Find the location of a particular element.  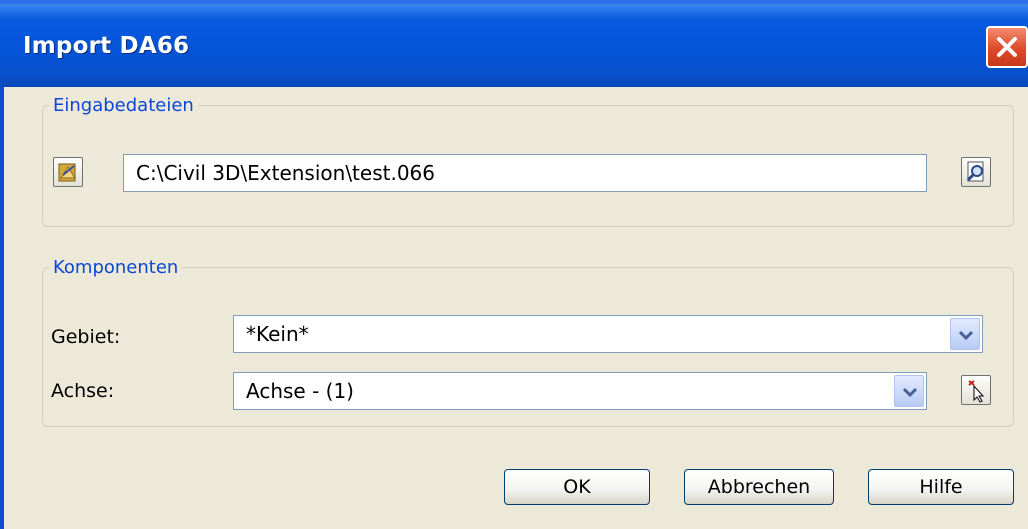

components-legend: Komponenten is located at coordinates (116, 267).